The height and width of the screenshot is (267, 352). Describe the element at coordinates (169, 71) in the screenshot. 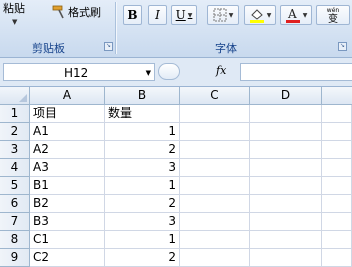

I see `expand-handle-icon` at that location.